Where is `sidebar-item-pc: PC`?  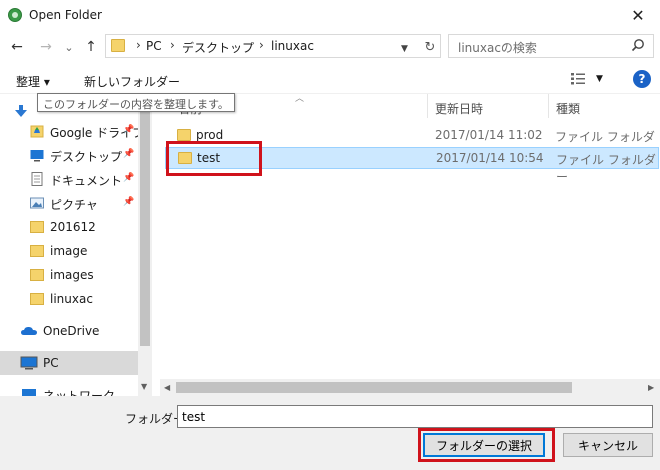
sidebar-item-pc: PC is located at coordinates (69, 363).